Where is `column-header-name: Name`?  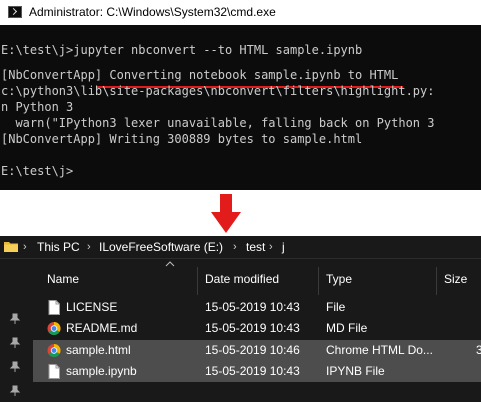 column-header-name: Name is located at coordinates (63, 279).